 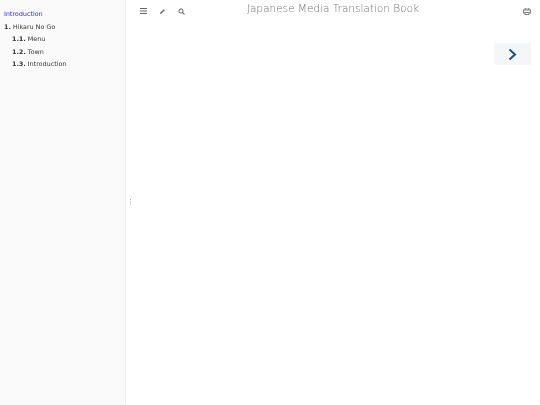 What do you see at coordinates (64, 14) in the screenshot?
I see `sidebar-item-introduction: Introduction` at bounding box center [64, 14].